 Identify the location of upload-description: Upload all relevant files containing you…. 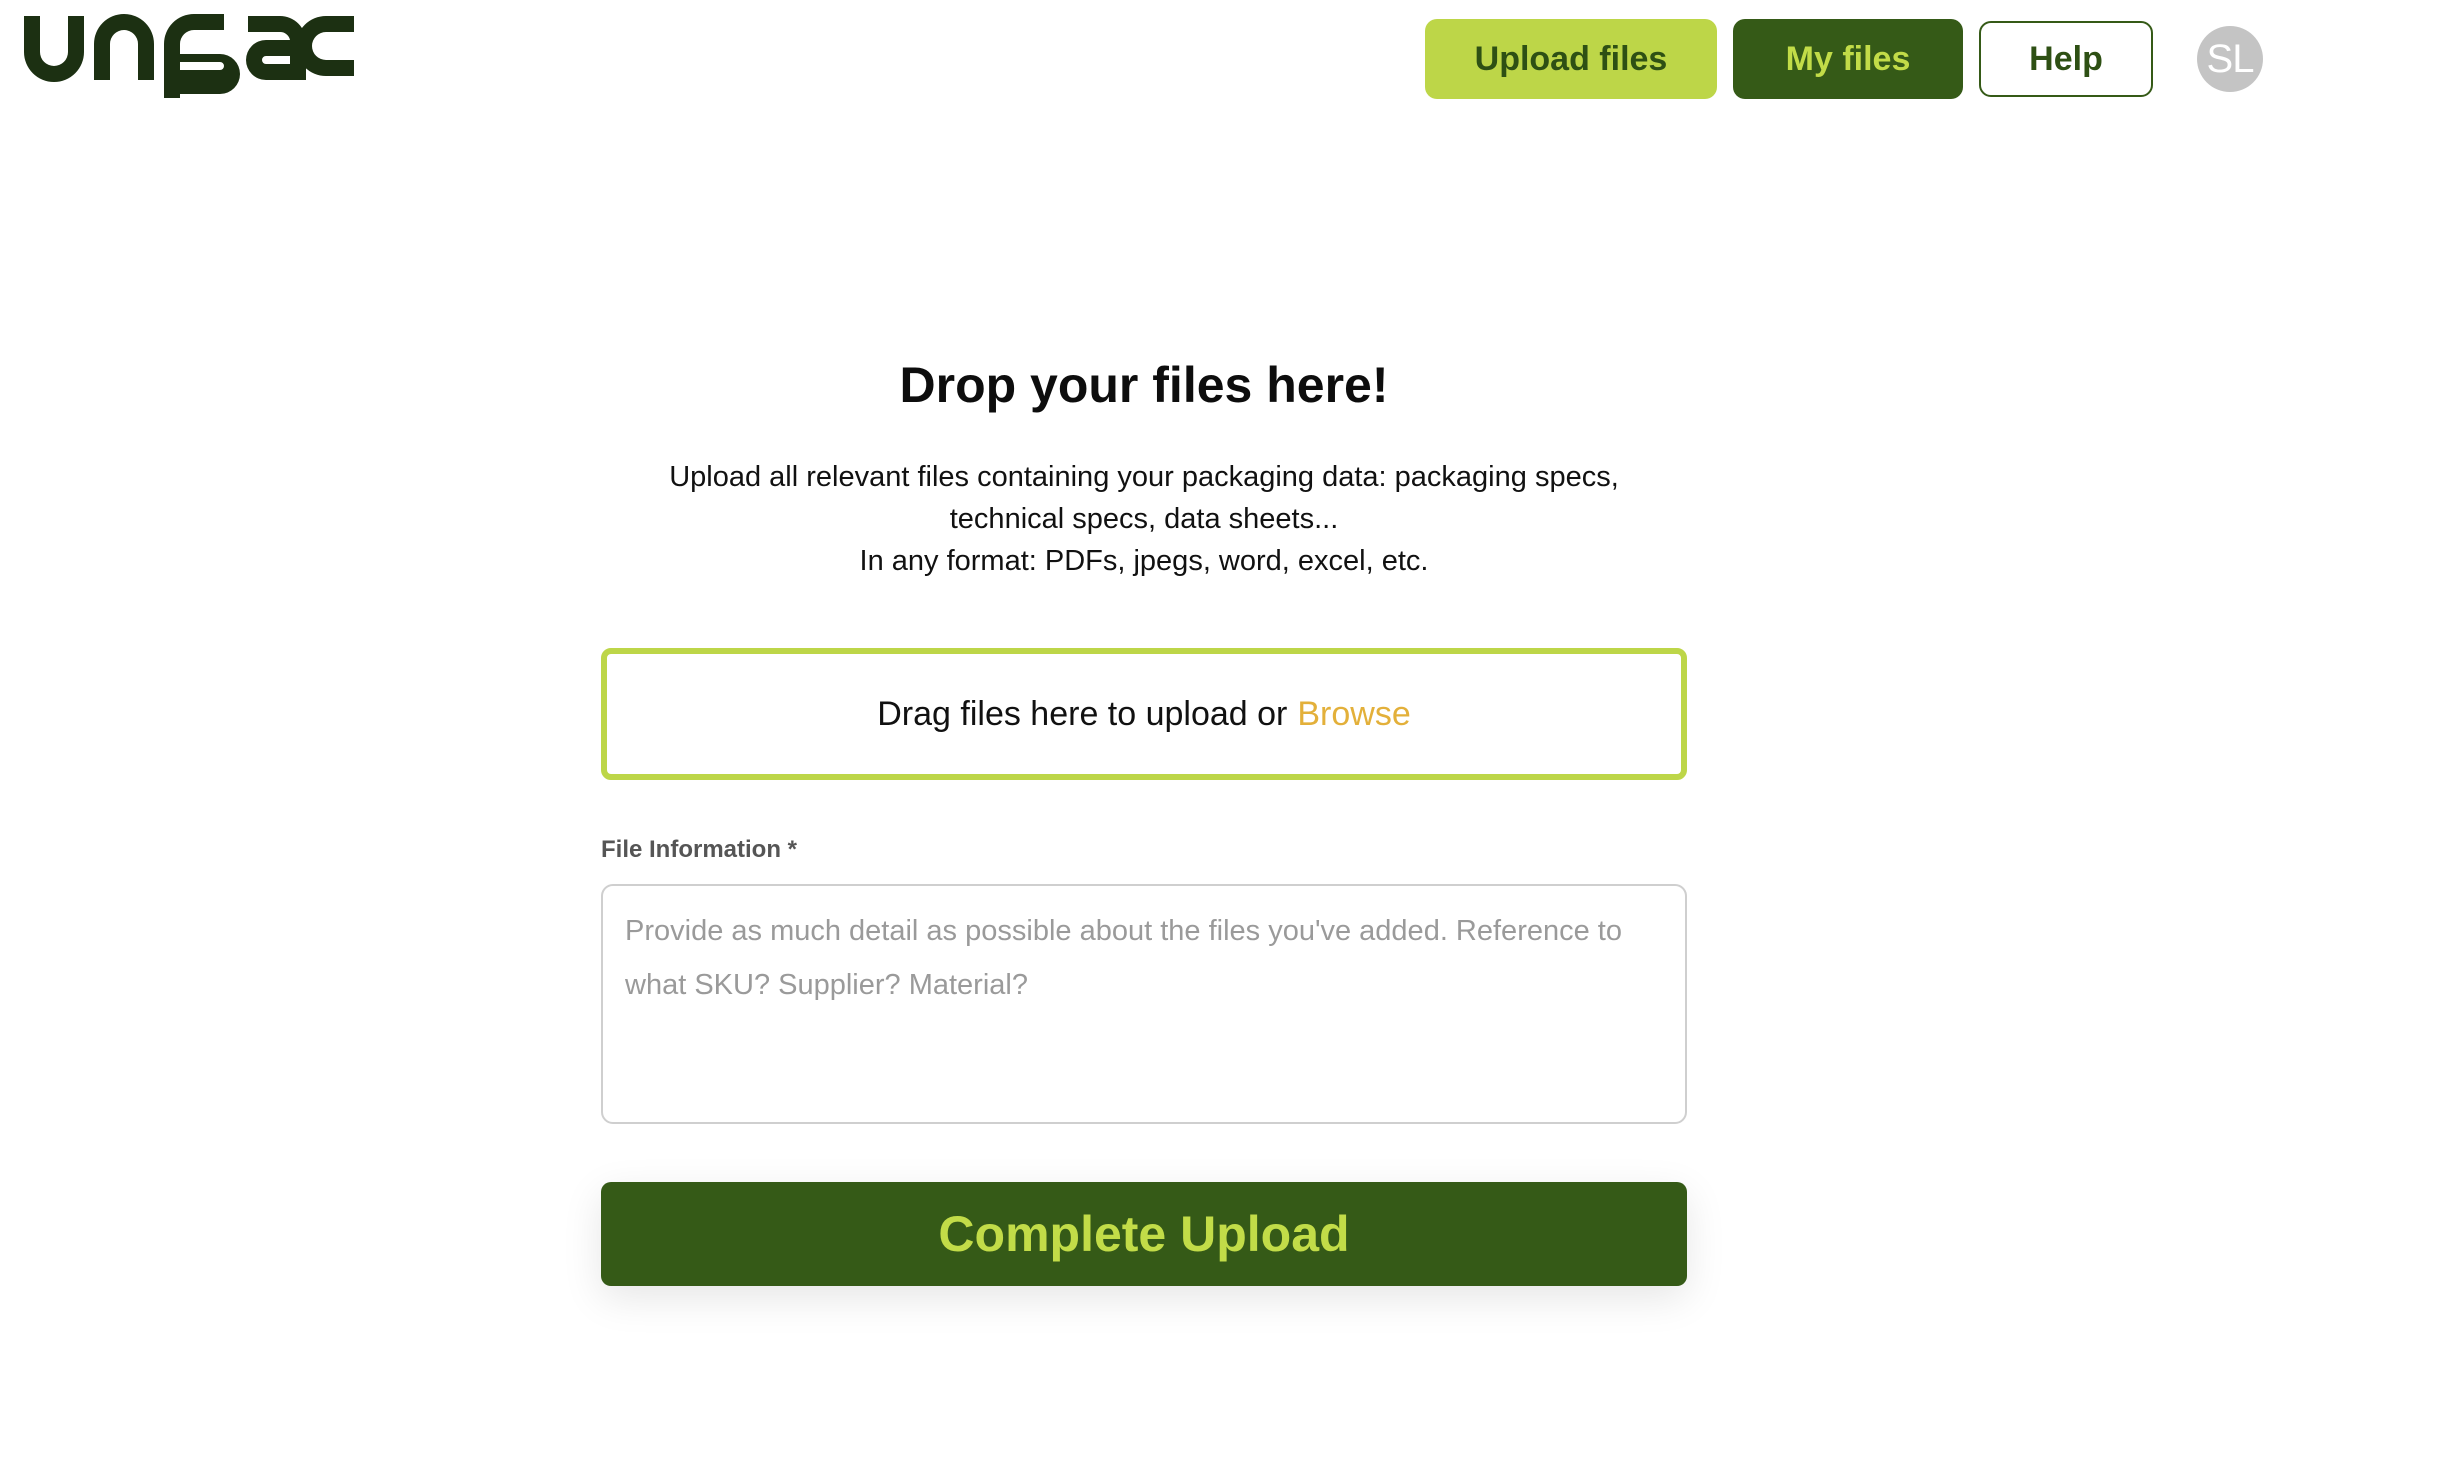
(1144, 519).